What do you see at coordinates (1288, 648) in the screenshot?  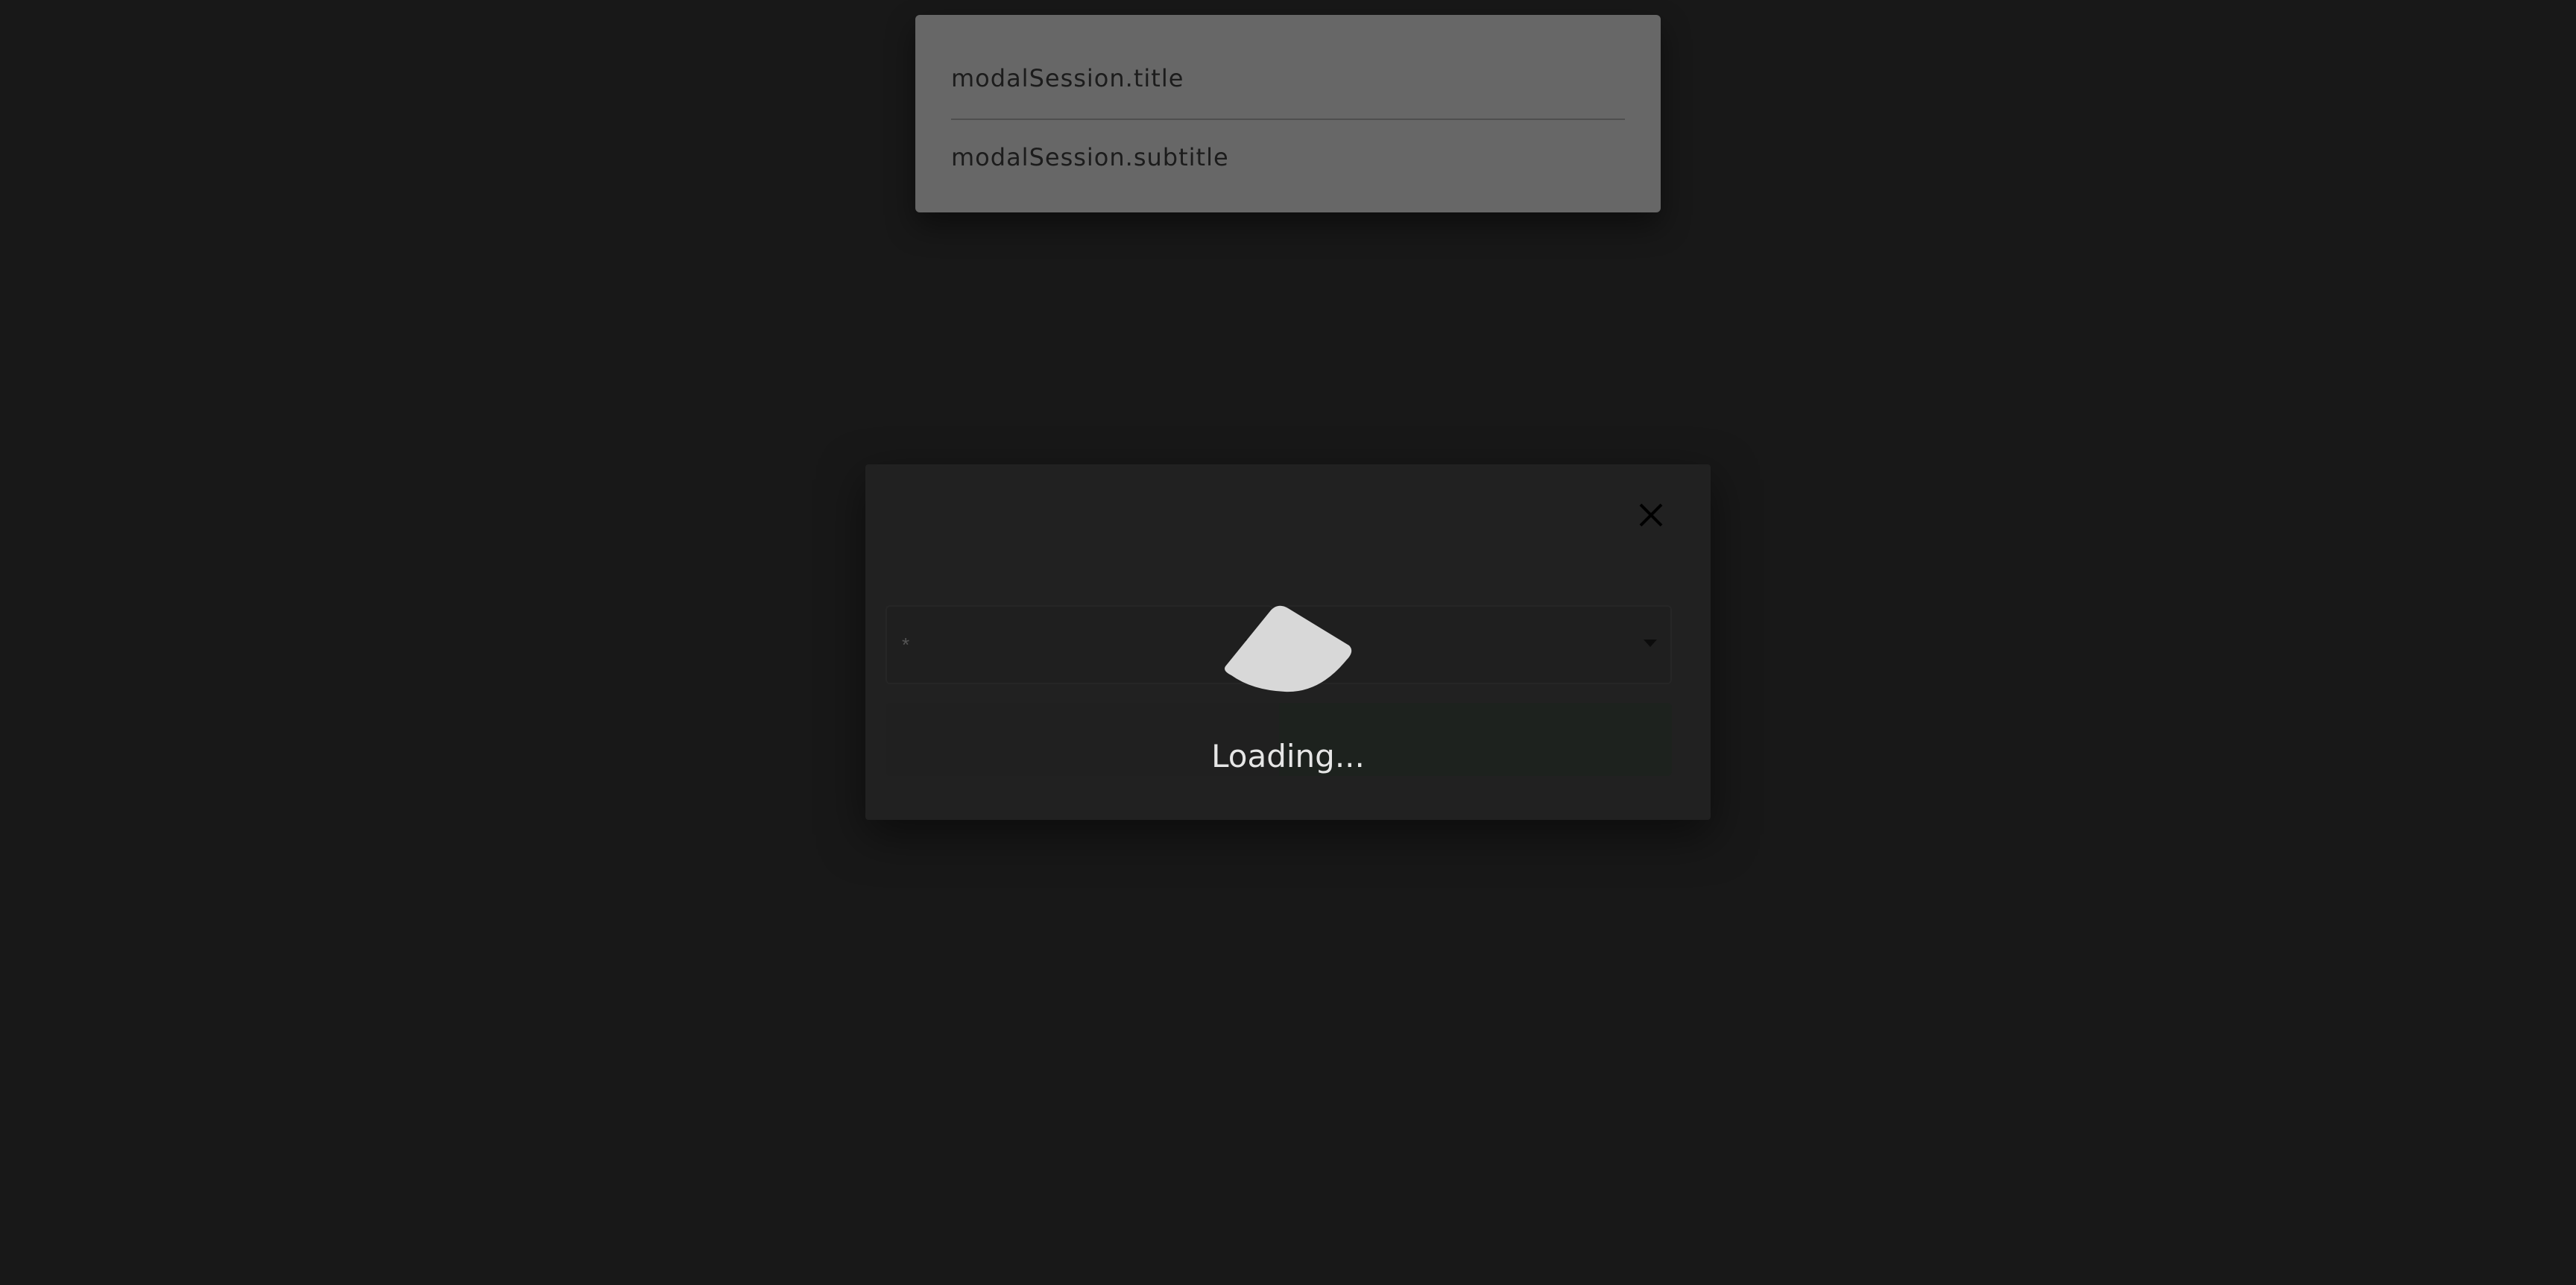 I see `loading-spinner-icon` at bounding box center [1288, 648].